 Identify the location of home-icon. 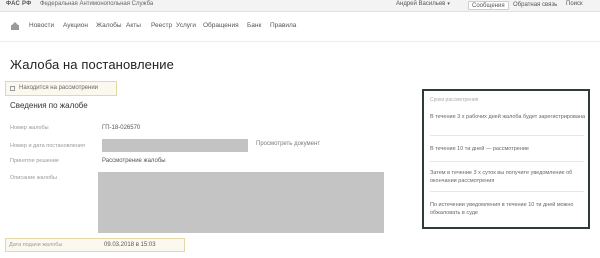
(15, 26).